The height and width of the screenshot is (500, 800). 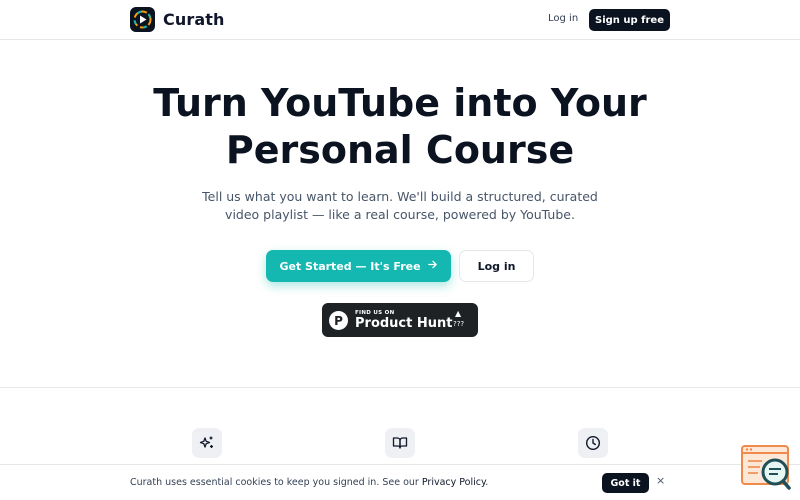 I want to click on sparkles-icon, so click(x=207, y=443).